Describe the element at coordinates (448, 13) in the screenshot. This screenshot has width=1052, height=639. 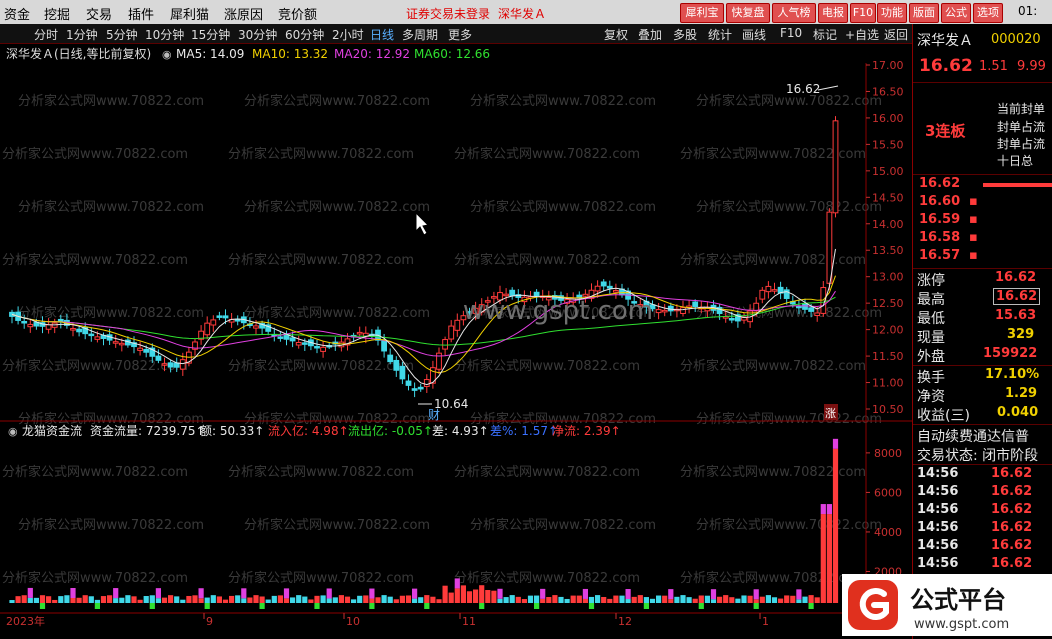
I see `trade-login-notice: 证券交易未登录` at that location.